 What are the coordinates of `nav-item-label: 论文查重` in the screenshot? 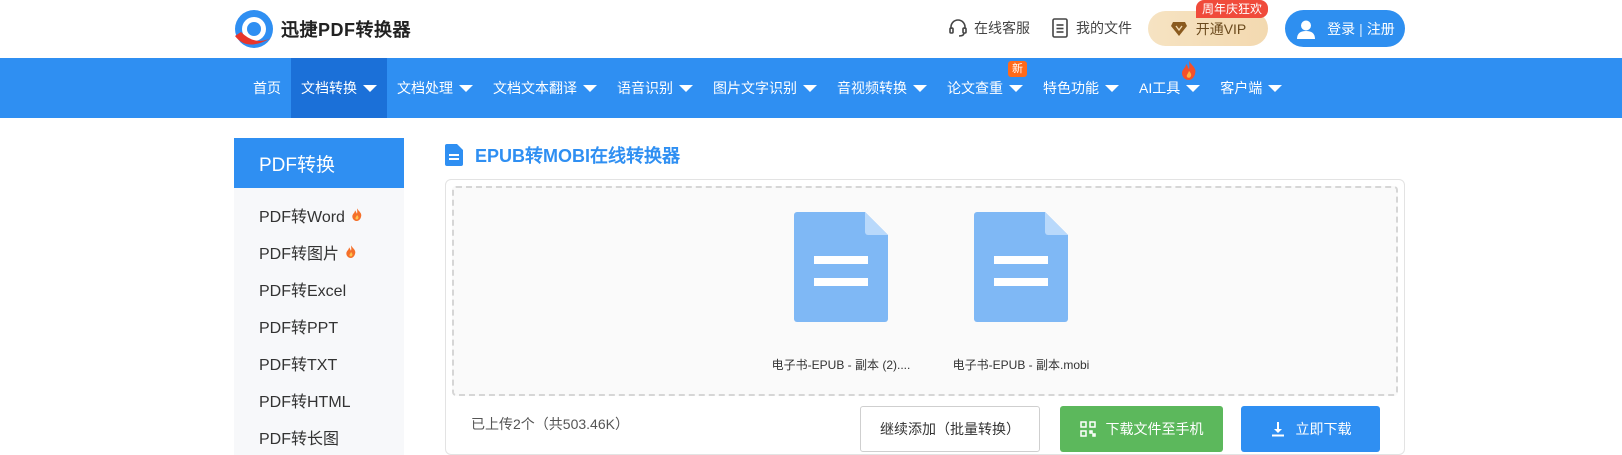 It's located at (975, 88).